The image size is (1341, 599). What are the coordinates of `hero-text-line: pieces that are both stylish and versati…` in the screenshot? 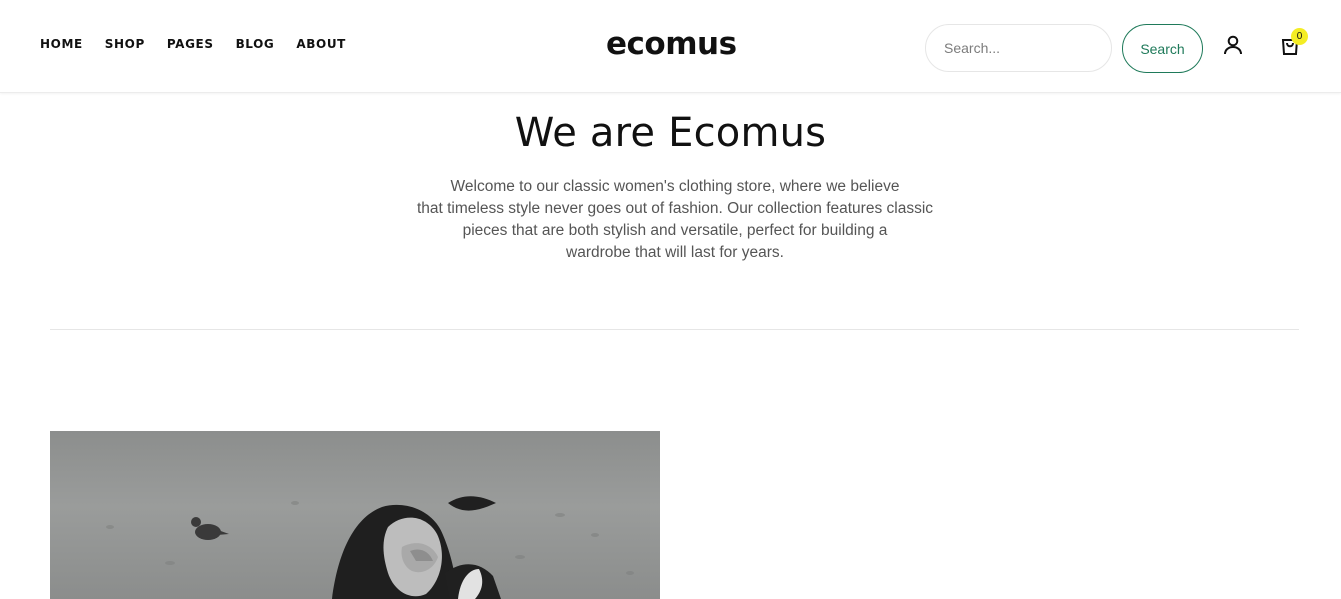 It's located at (675, 230).